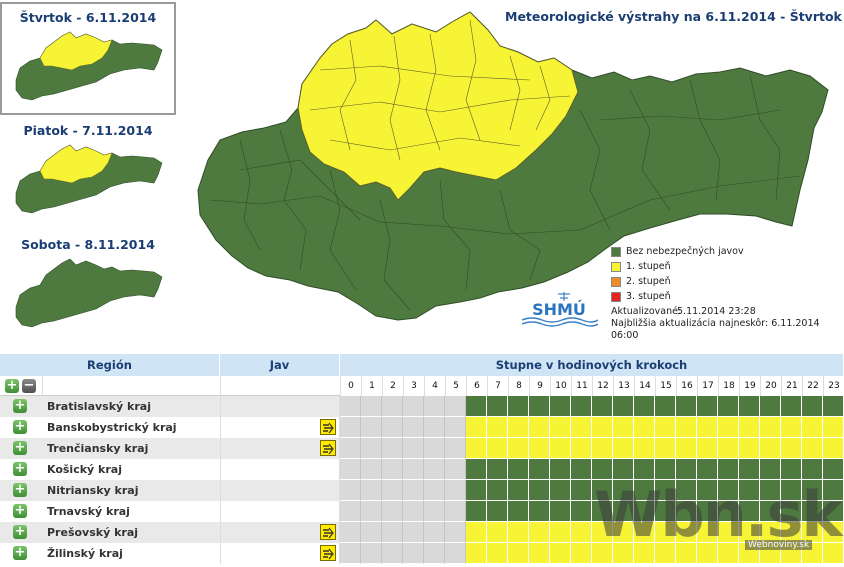 Image resolution: width=844 pixels, height=567 pixels. What do you see at coordinates (648, 266) in the screenshot?
I see `legend-label: 1. stupeň` at bounding box center [648, 266].